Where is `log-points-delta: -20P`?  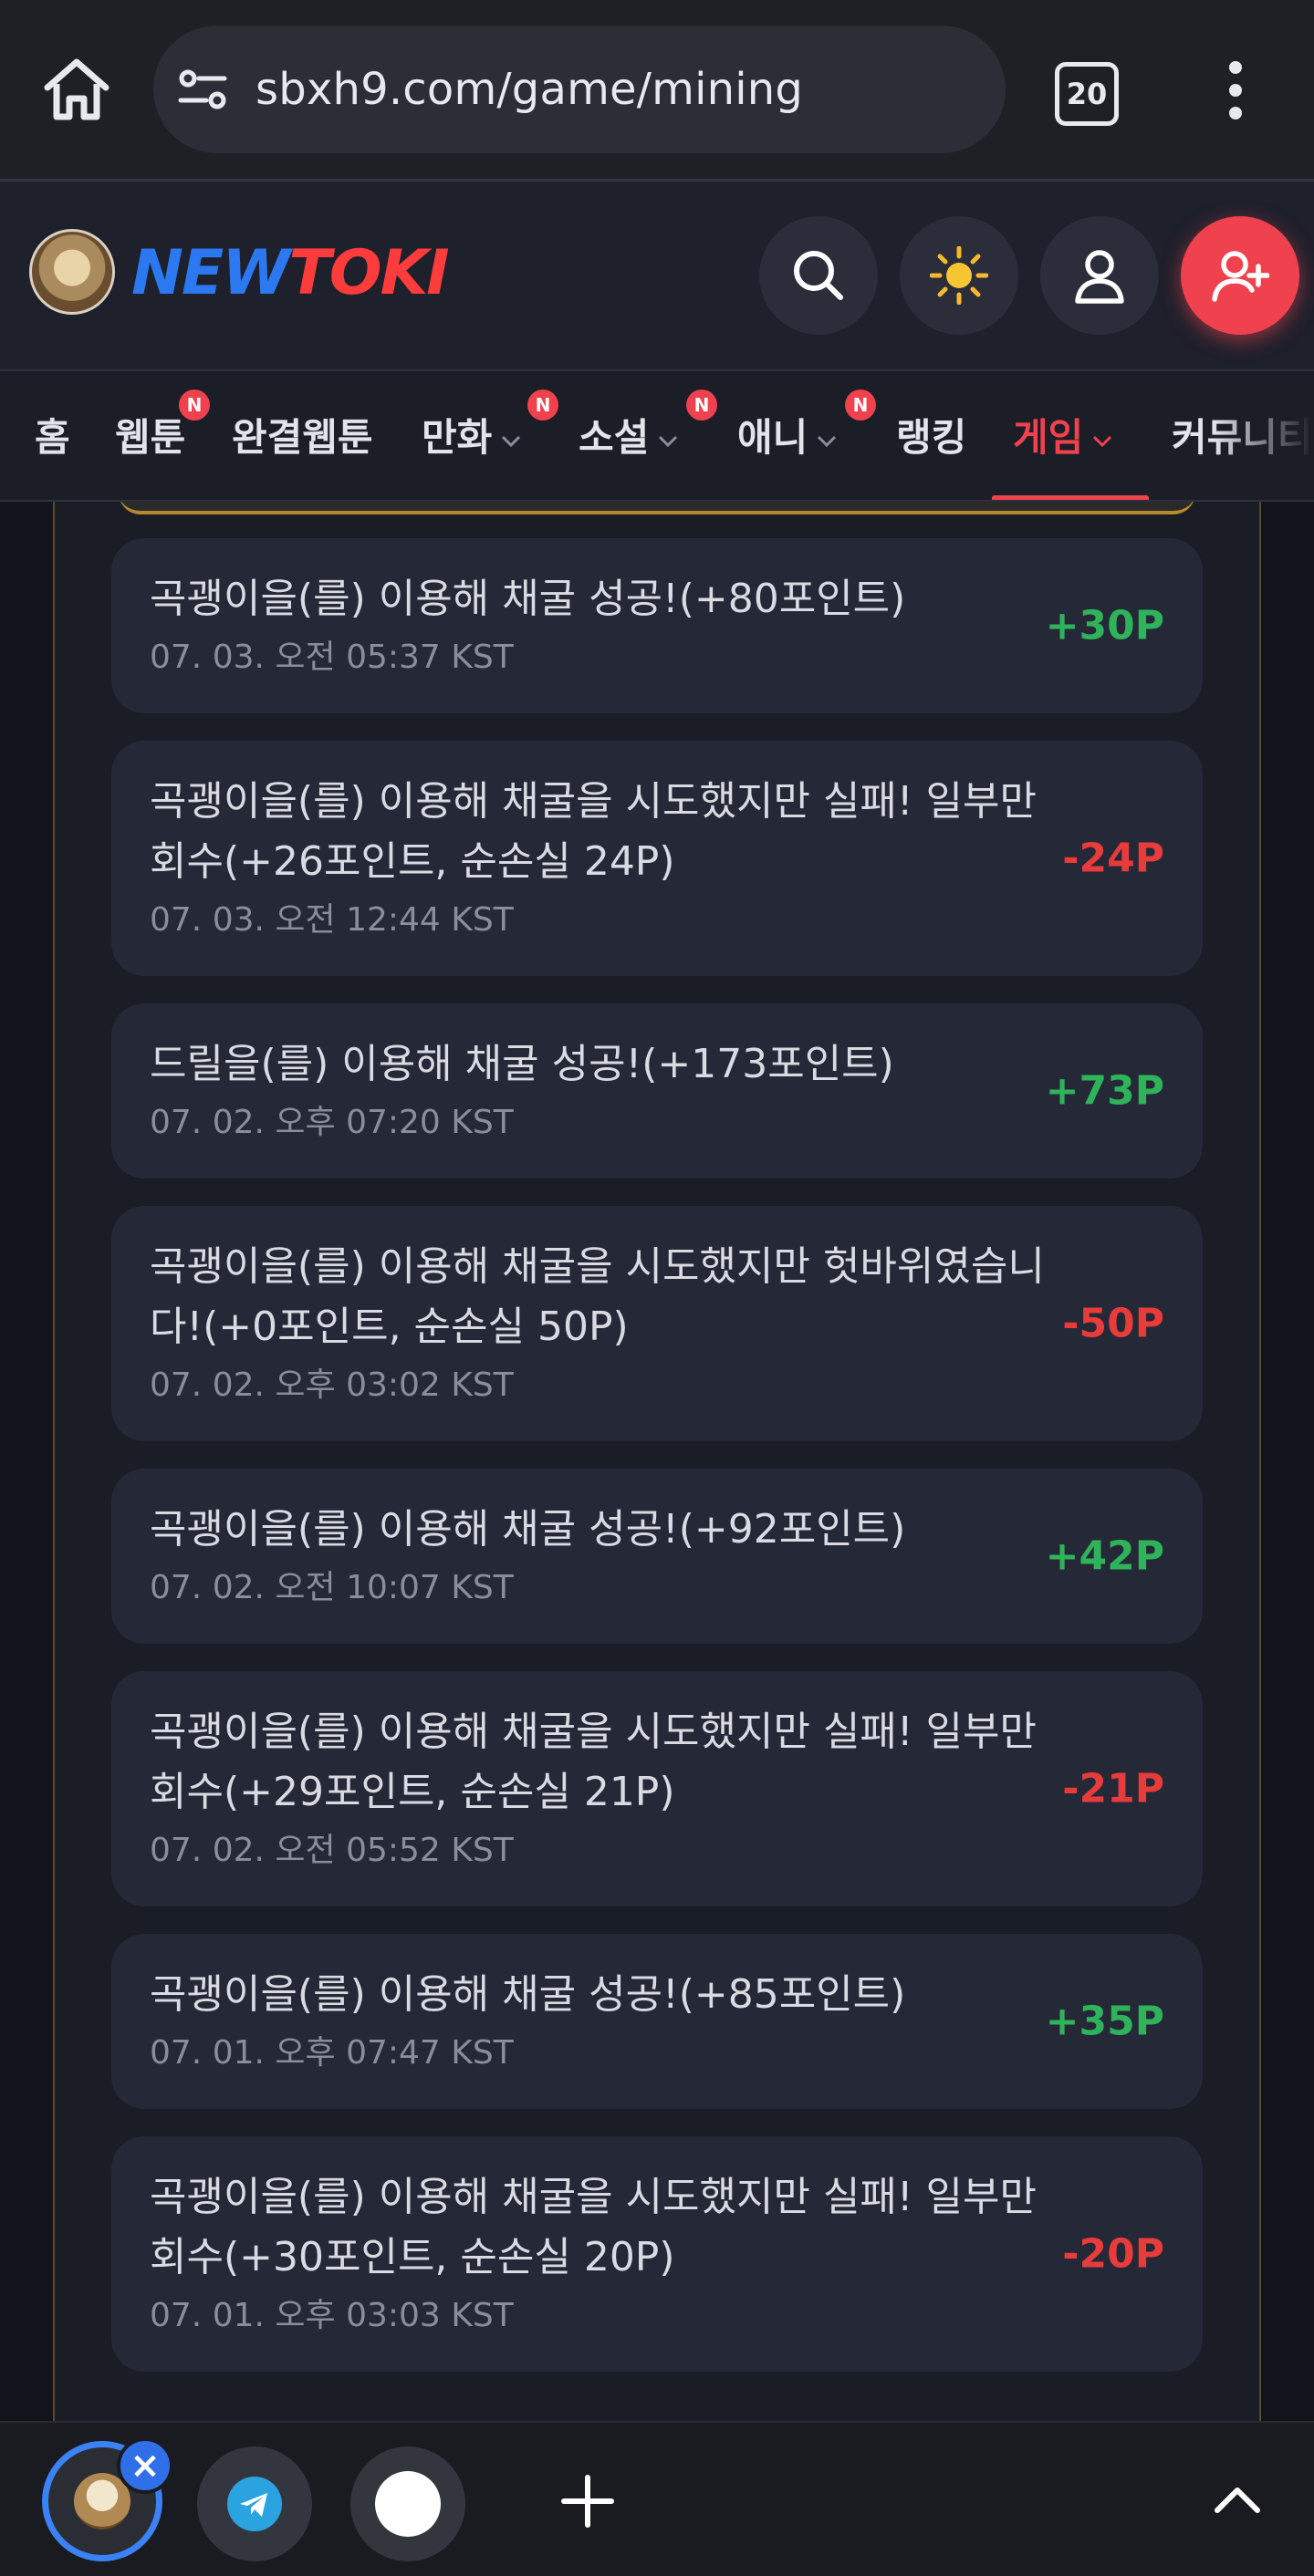
log-points-delta: -20P is located at coordinates (1113, 2254).